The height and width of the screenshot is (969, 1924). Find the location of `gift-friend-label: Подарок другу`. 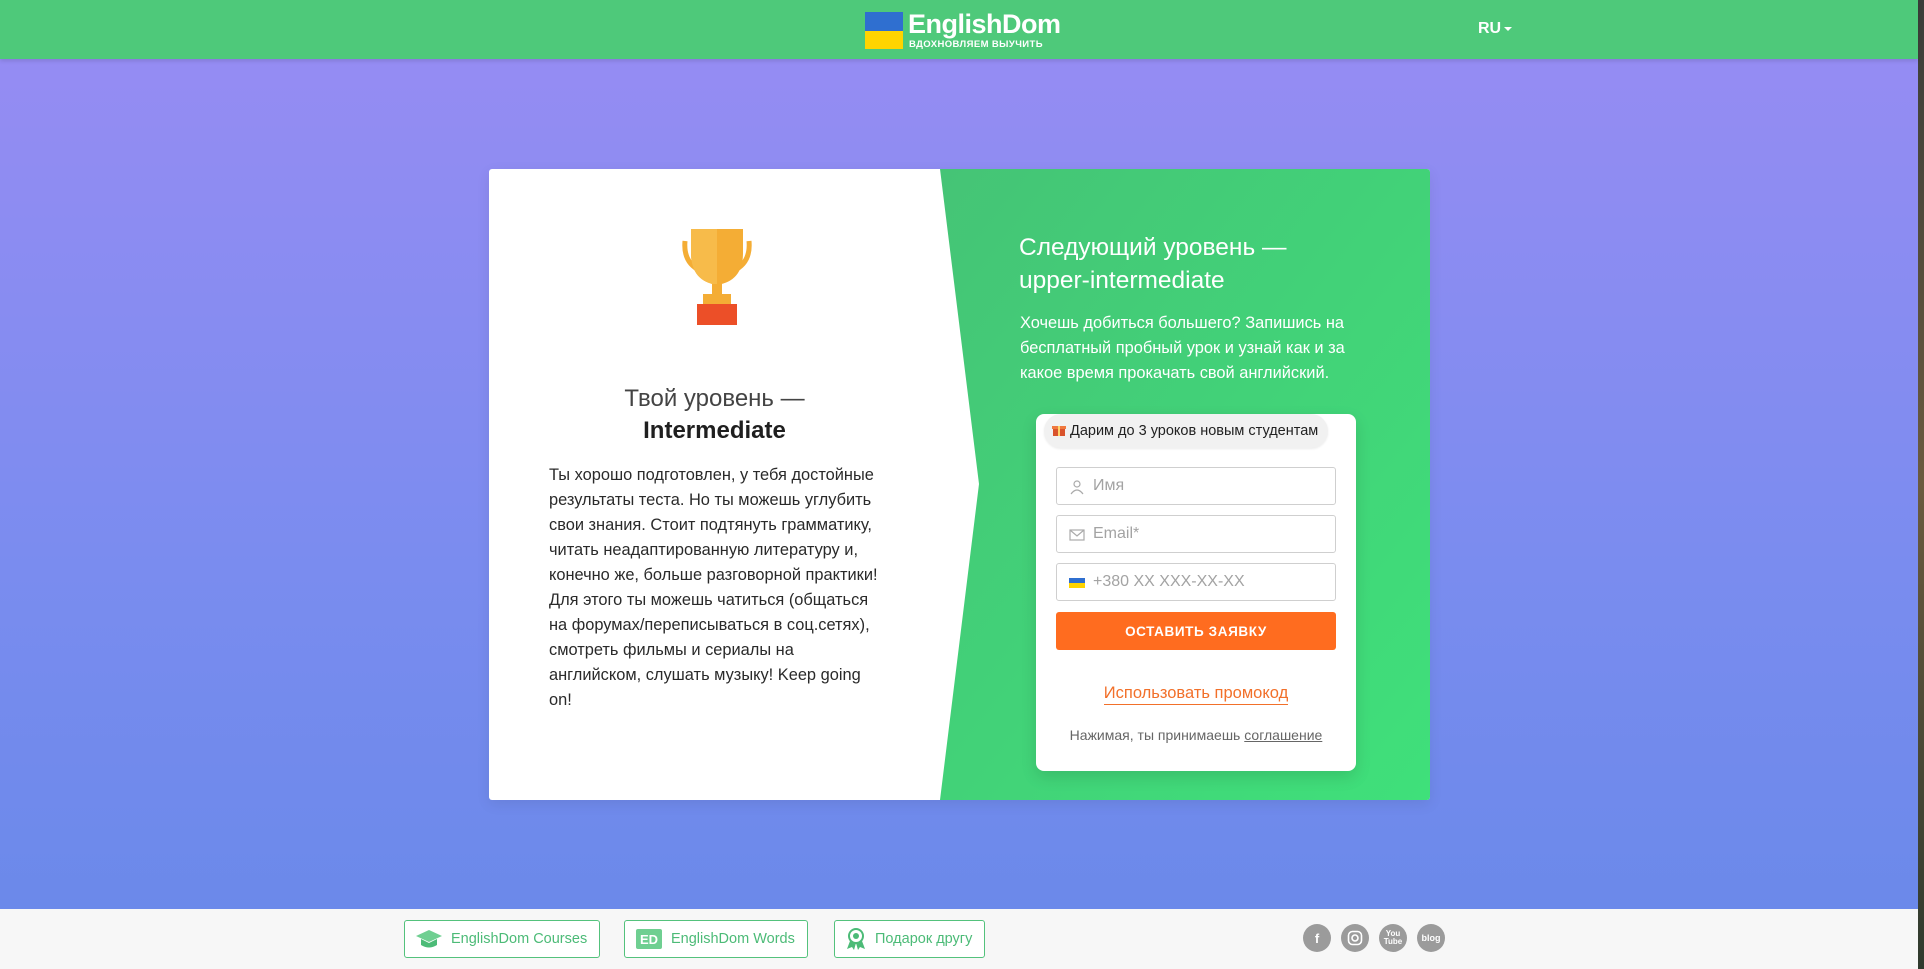

gift-friend-label: Подарок другу is located at coordinates (924, 939).